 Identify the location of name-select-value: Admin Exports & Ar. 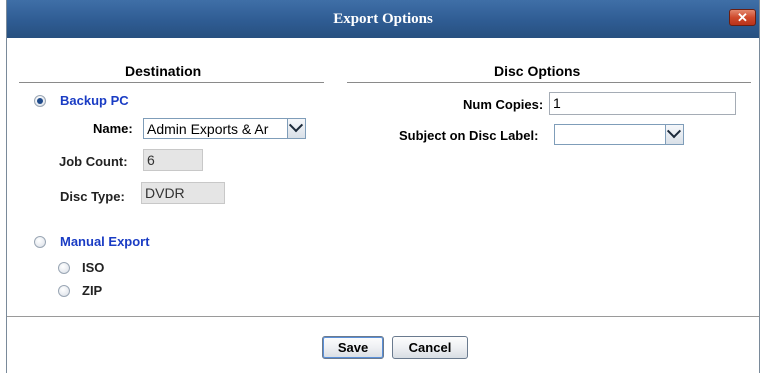
(208, 129).